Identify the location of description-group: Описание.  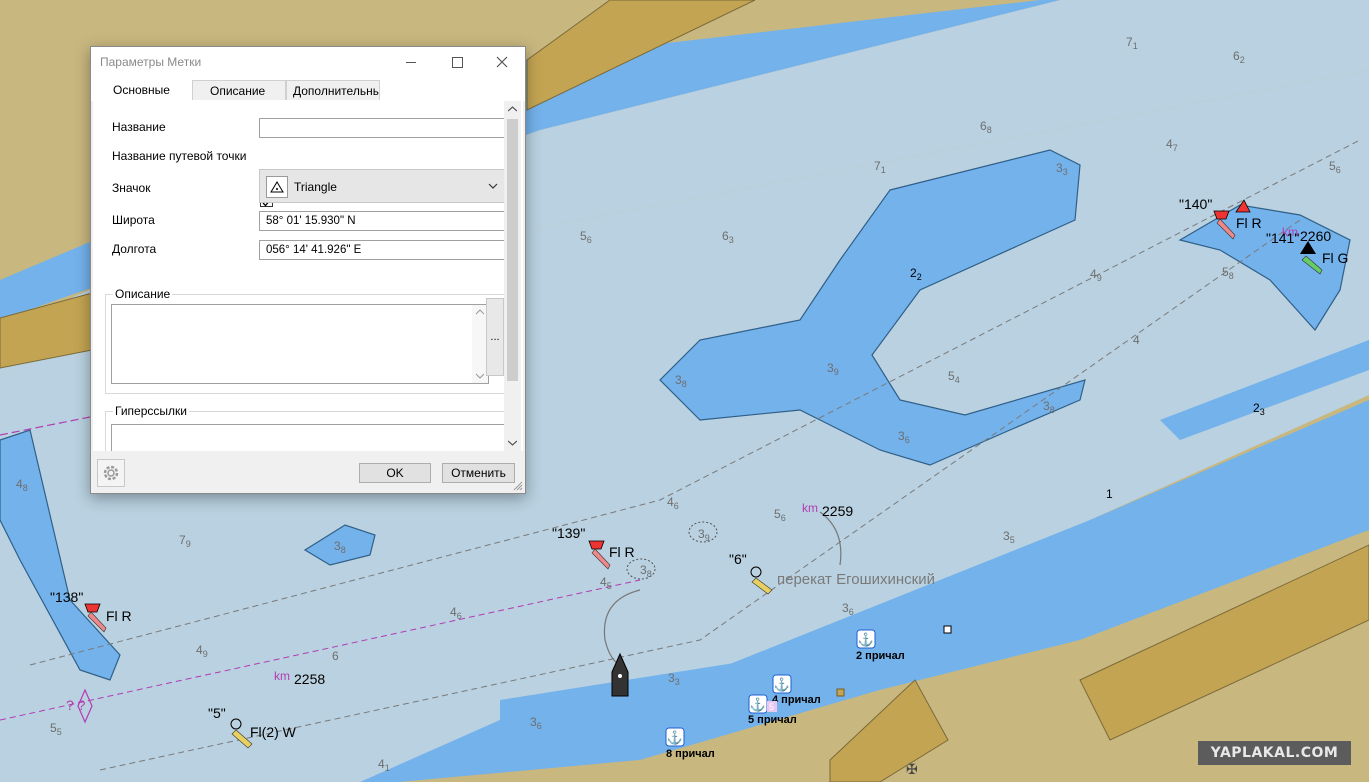
(305, 340).